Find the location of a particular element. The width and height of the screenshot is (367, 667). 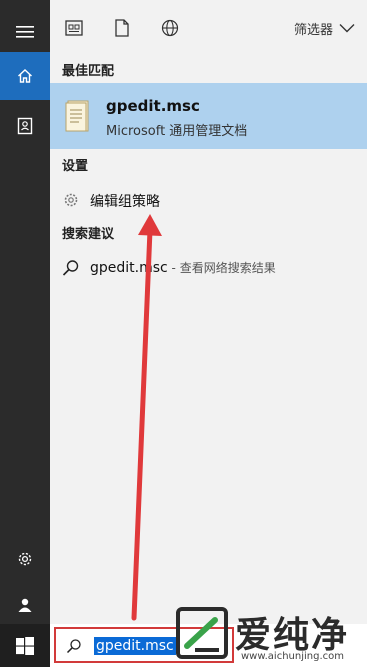

user-icon is located at coordinates (25, 605).